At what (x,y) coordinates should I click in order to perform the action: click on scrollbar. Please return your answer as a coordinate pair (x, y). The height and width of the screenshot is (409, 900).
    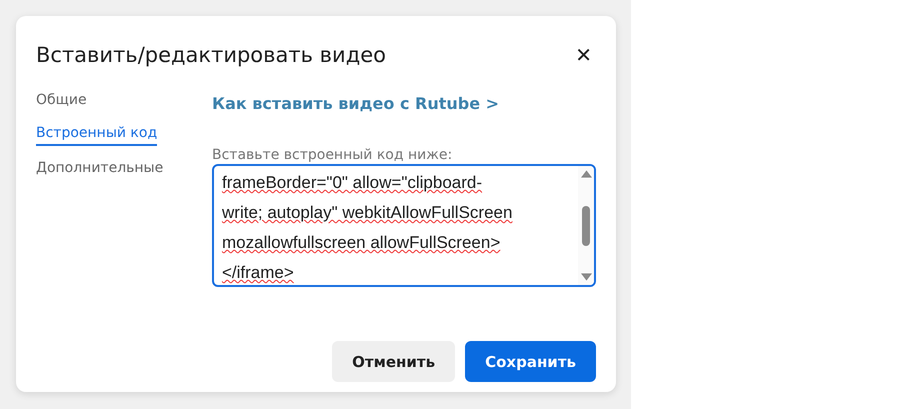
    Looking at the image, I should click on (586, 225).